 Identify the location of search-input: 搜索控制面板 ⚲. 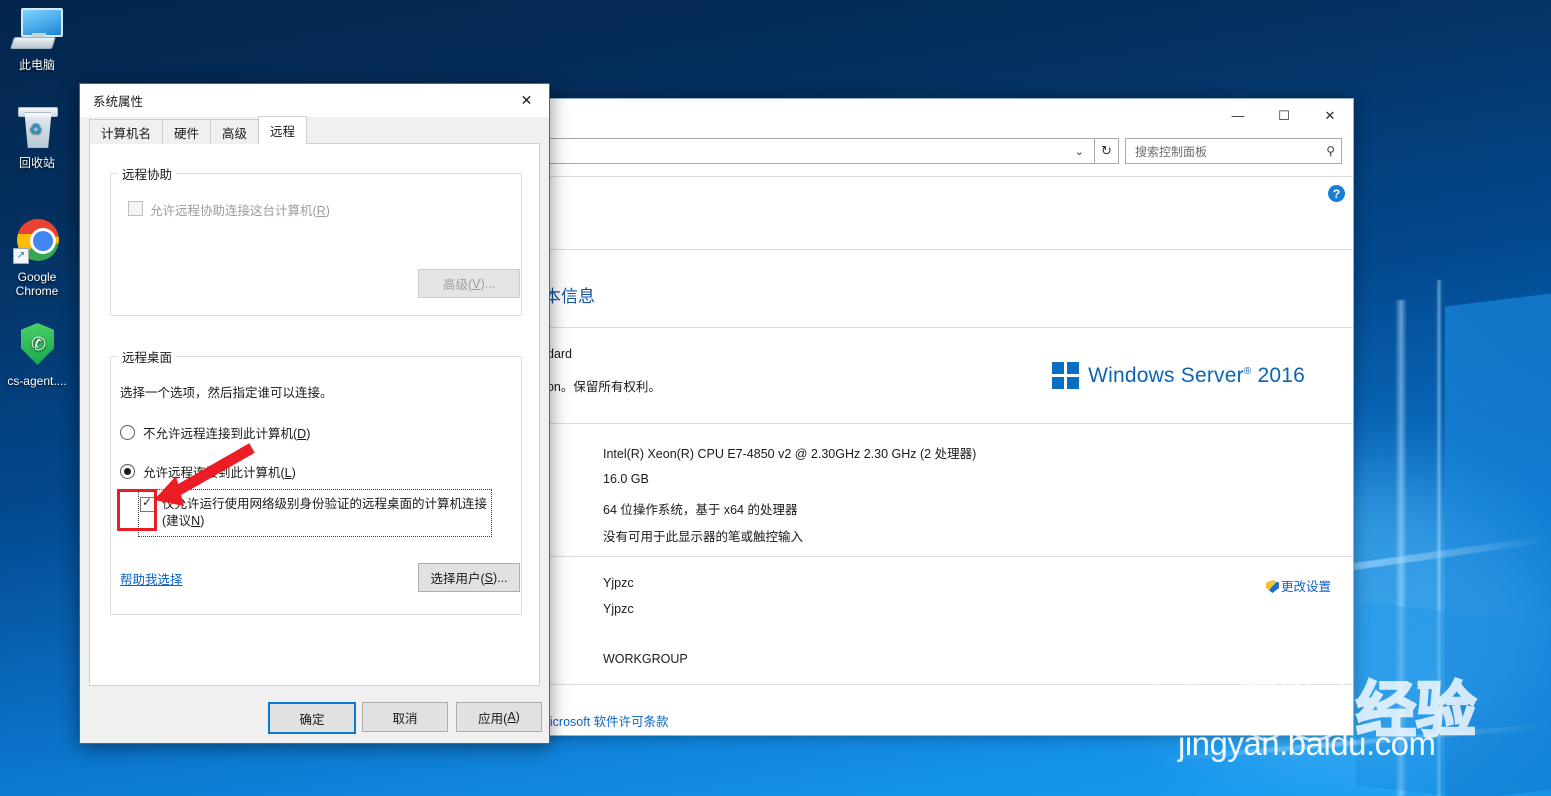
(1233, 151).